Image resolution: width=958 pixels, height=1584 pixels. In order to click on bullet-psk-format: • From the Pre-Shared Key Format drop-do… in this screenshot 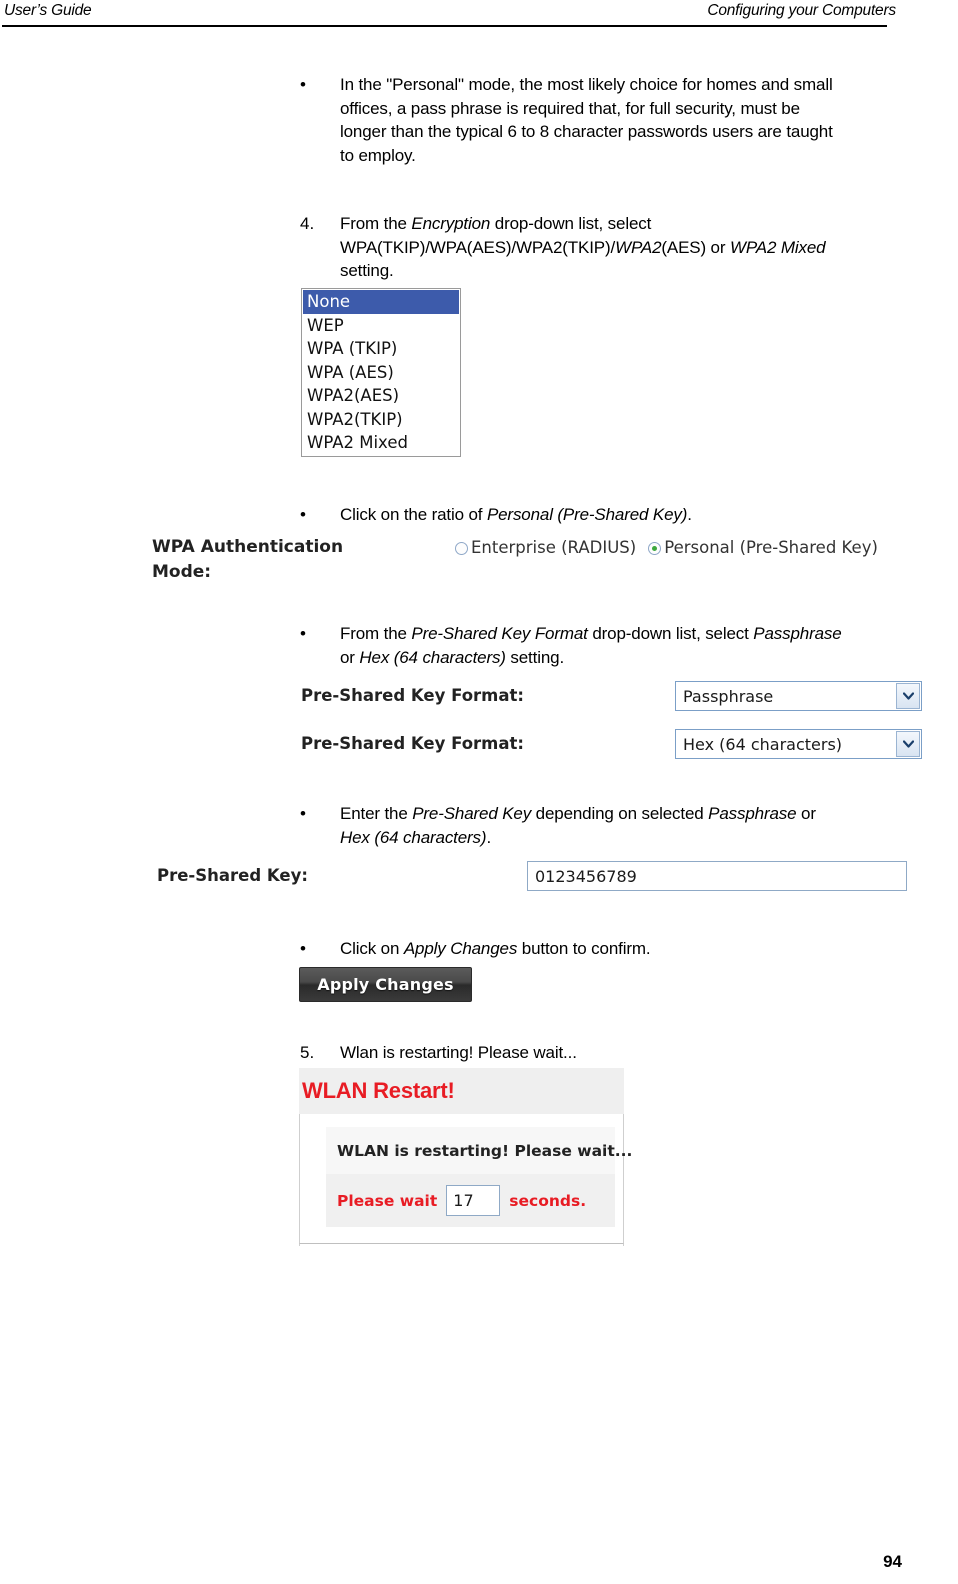, I will do `click(572, 645)`.